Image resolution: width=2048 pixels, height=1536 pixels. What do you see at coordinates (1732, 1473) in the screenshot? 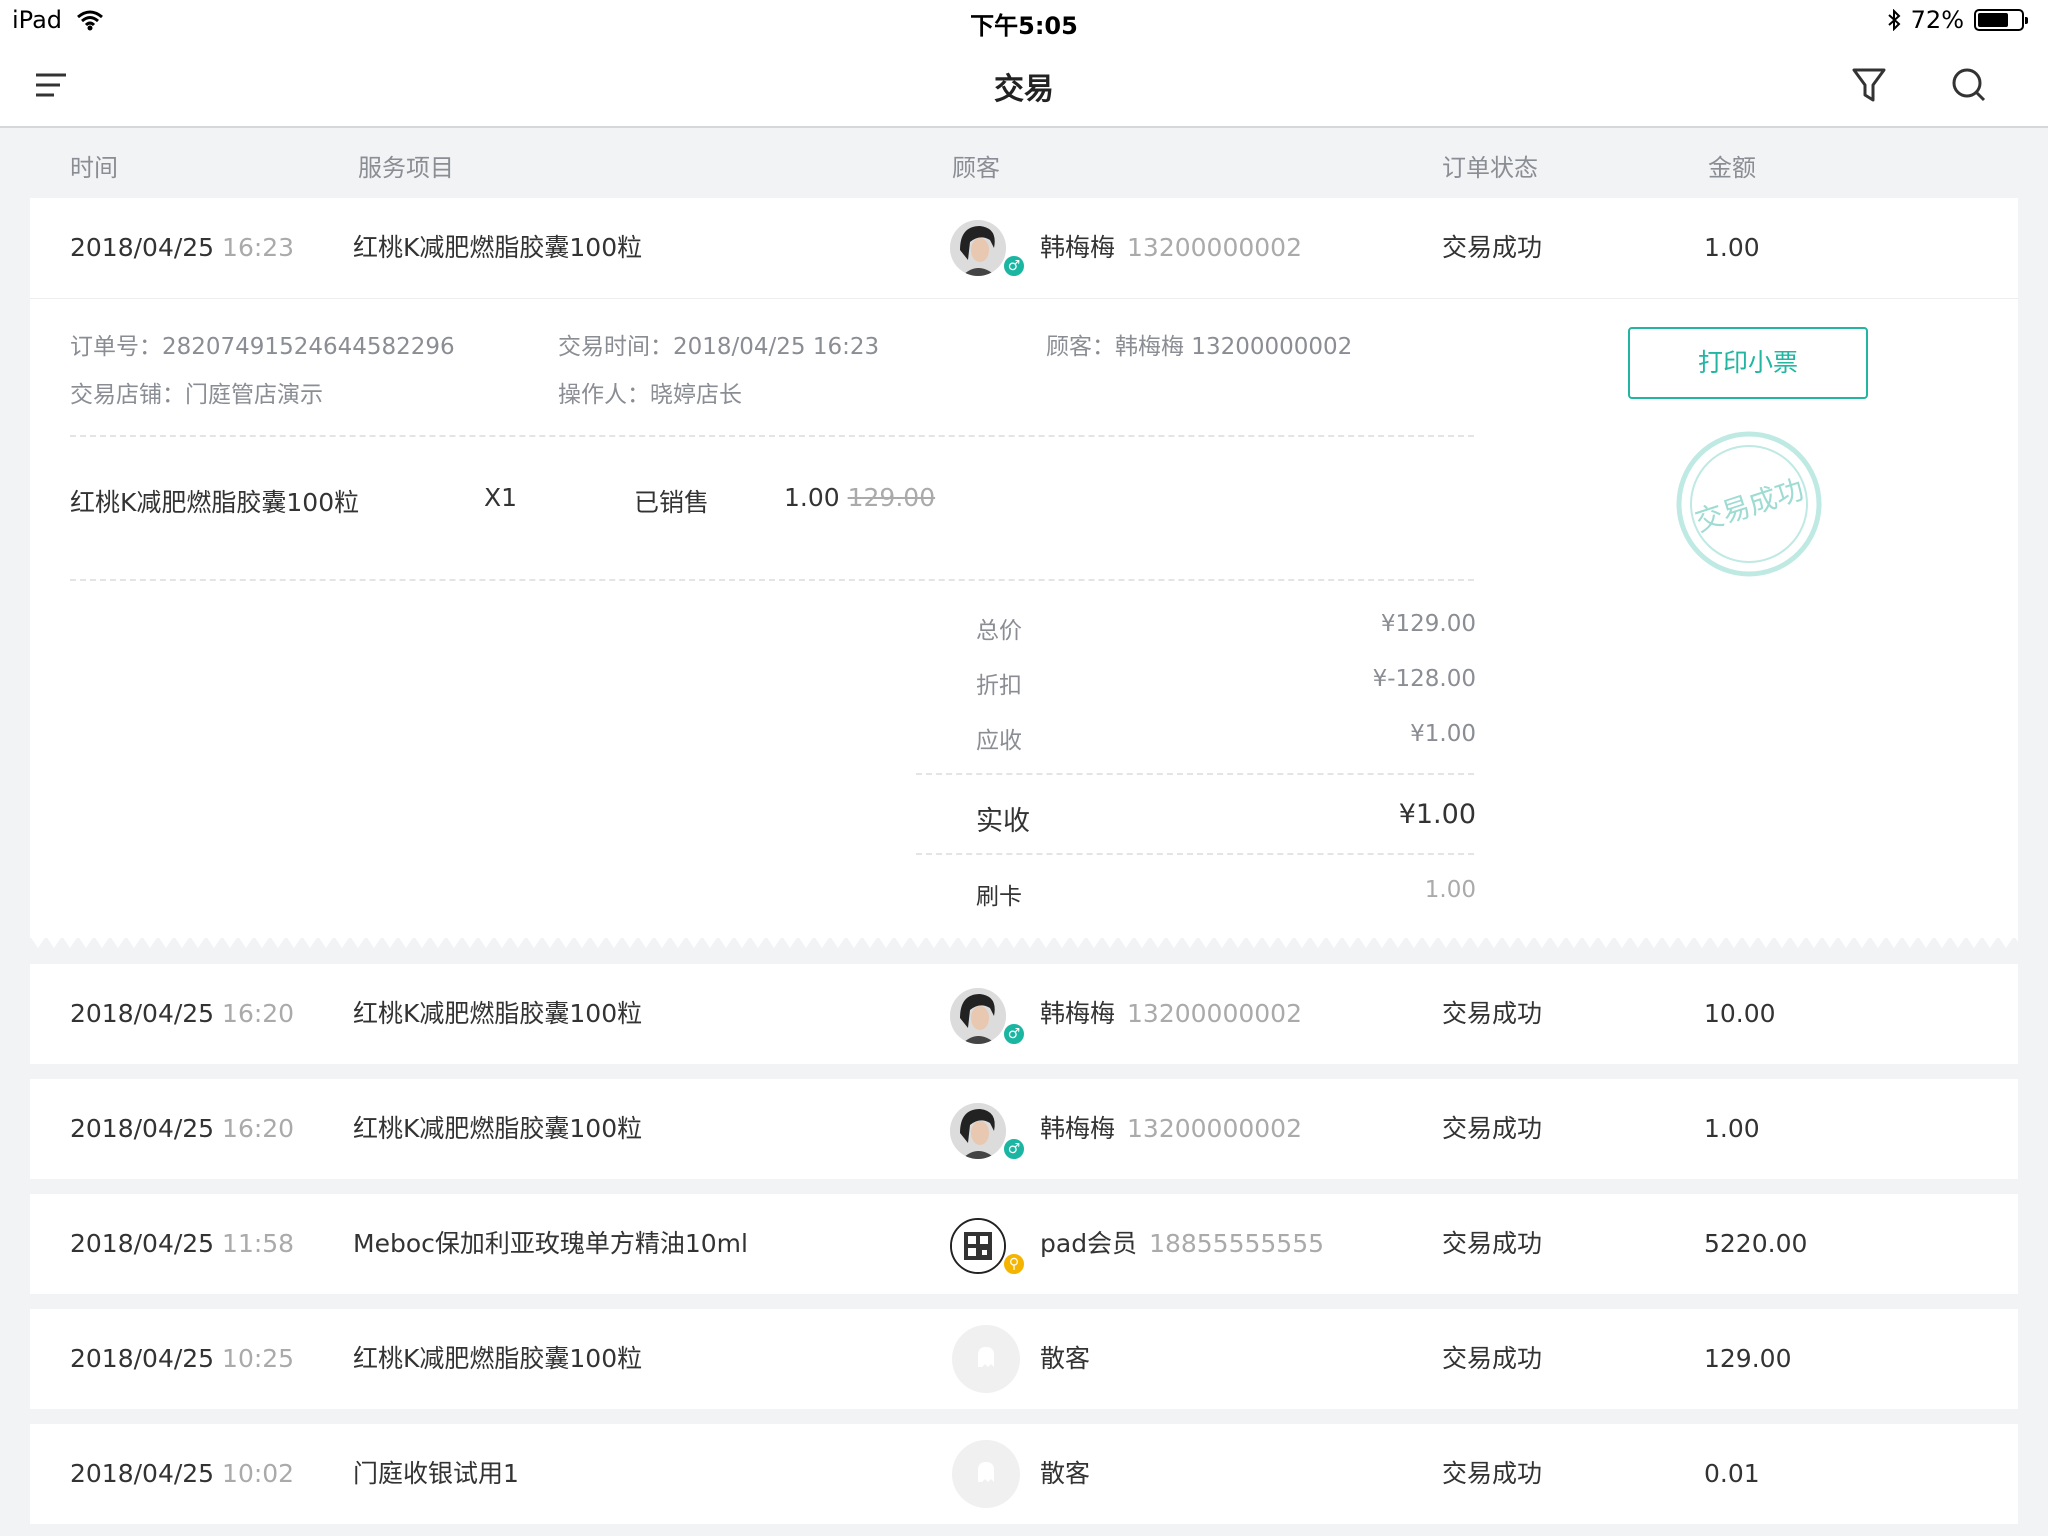
I see `row-amount: 0.01` at bounding box center [1732, 1473].